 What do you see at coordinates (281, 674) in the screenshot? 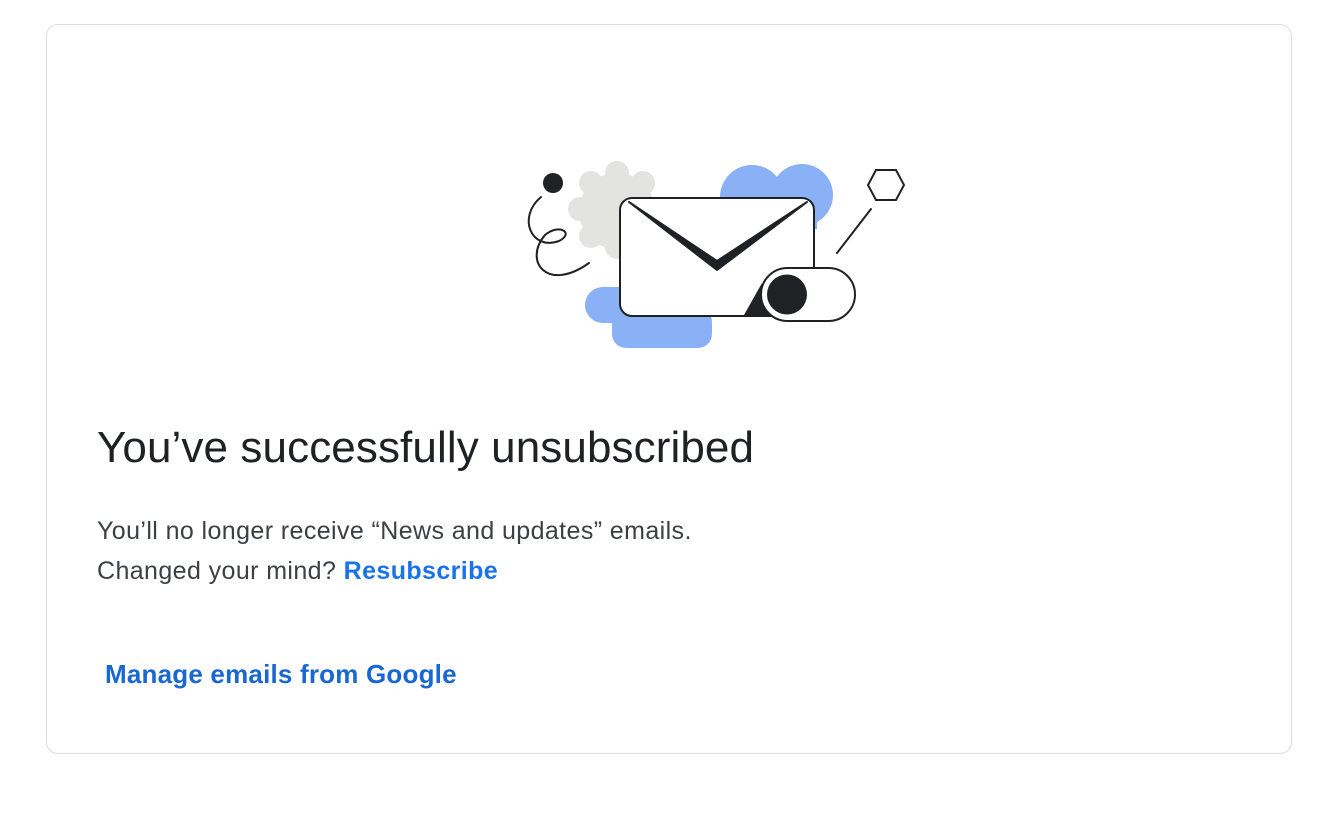
I see `manage-emails-link: Manage emails from Google` at bounding box center [281, 674].